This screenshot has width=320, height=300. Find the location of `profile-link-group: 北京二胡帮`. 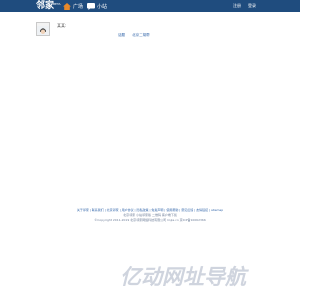

profile-link-group: 北京二胡帮 is located at coordinates (141, 35).